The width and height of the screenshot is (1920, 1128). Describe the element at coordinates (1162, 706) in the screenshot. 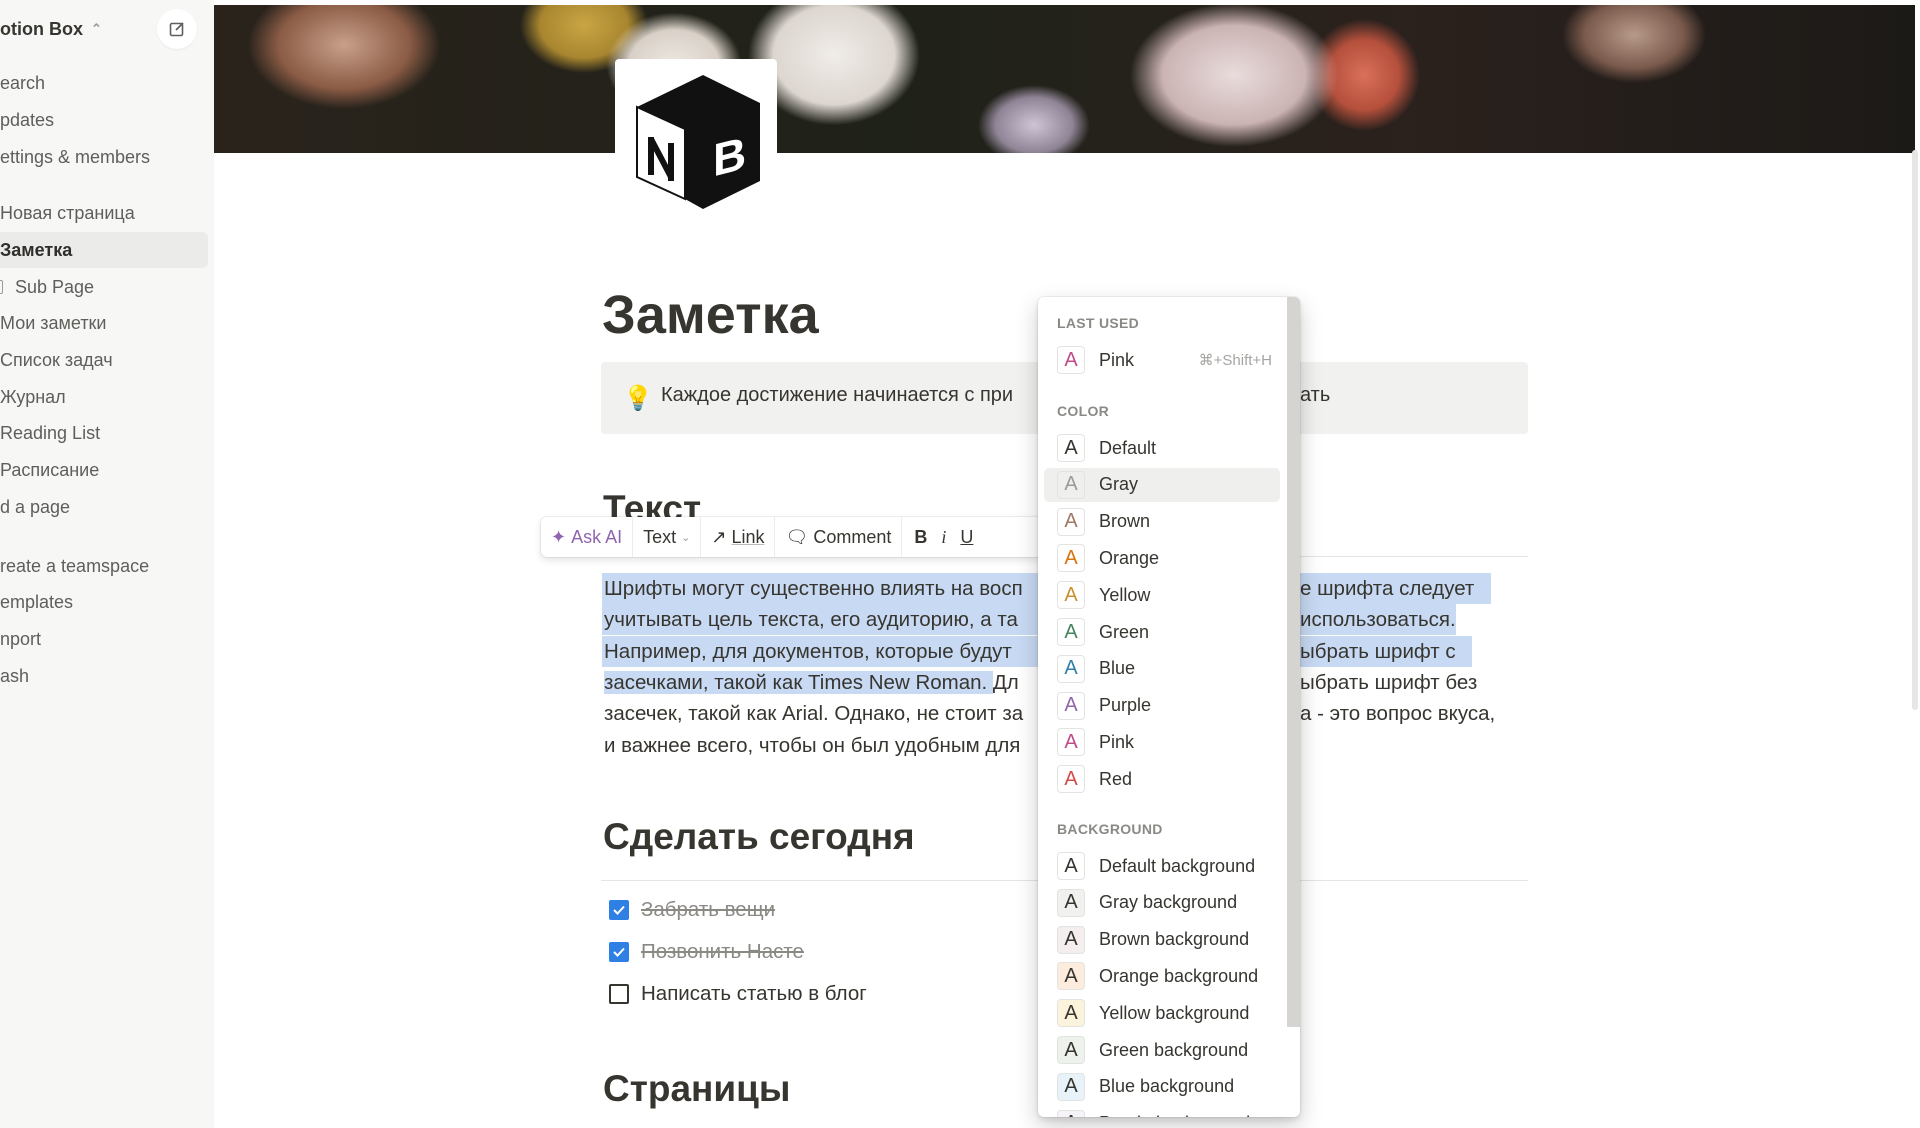

I see `color-option-purple: A Purple` at that location.